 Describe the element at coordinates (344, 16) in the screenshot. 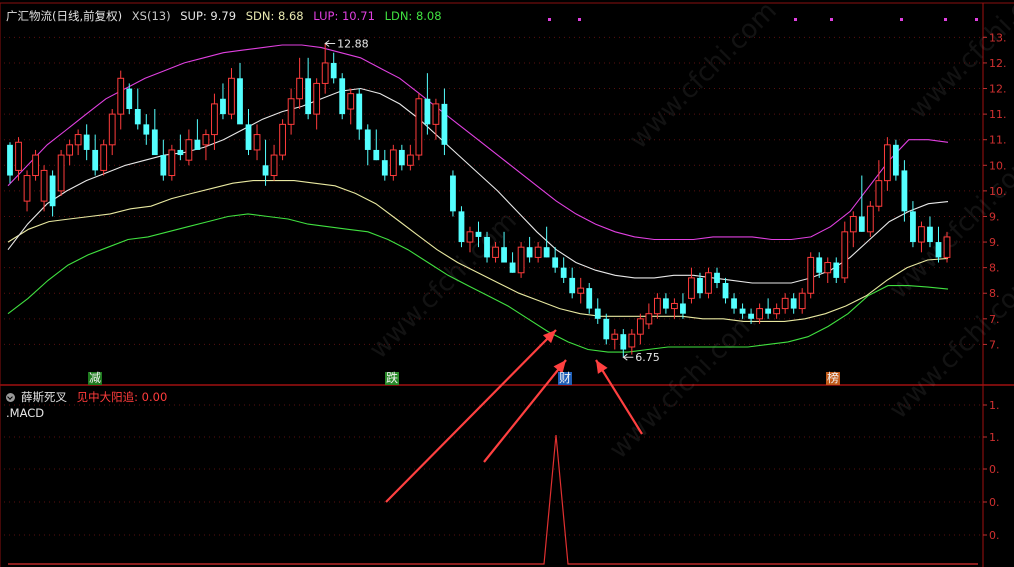

I see `lup-indicator-label: LUP: 10.71` at that location.